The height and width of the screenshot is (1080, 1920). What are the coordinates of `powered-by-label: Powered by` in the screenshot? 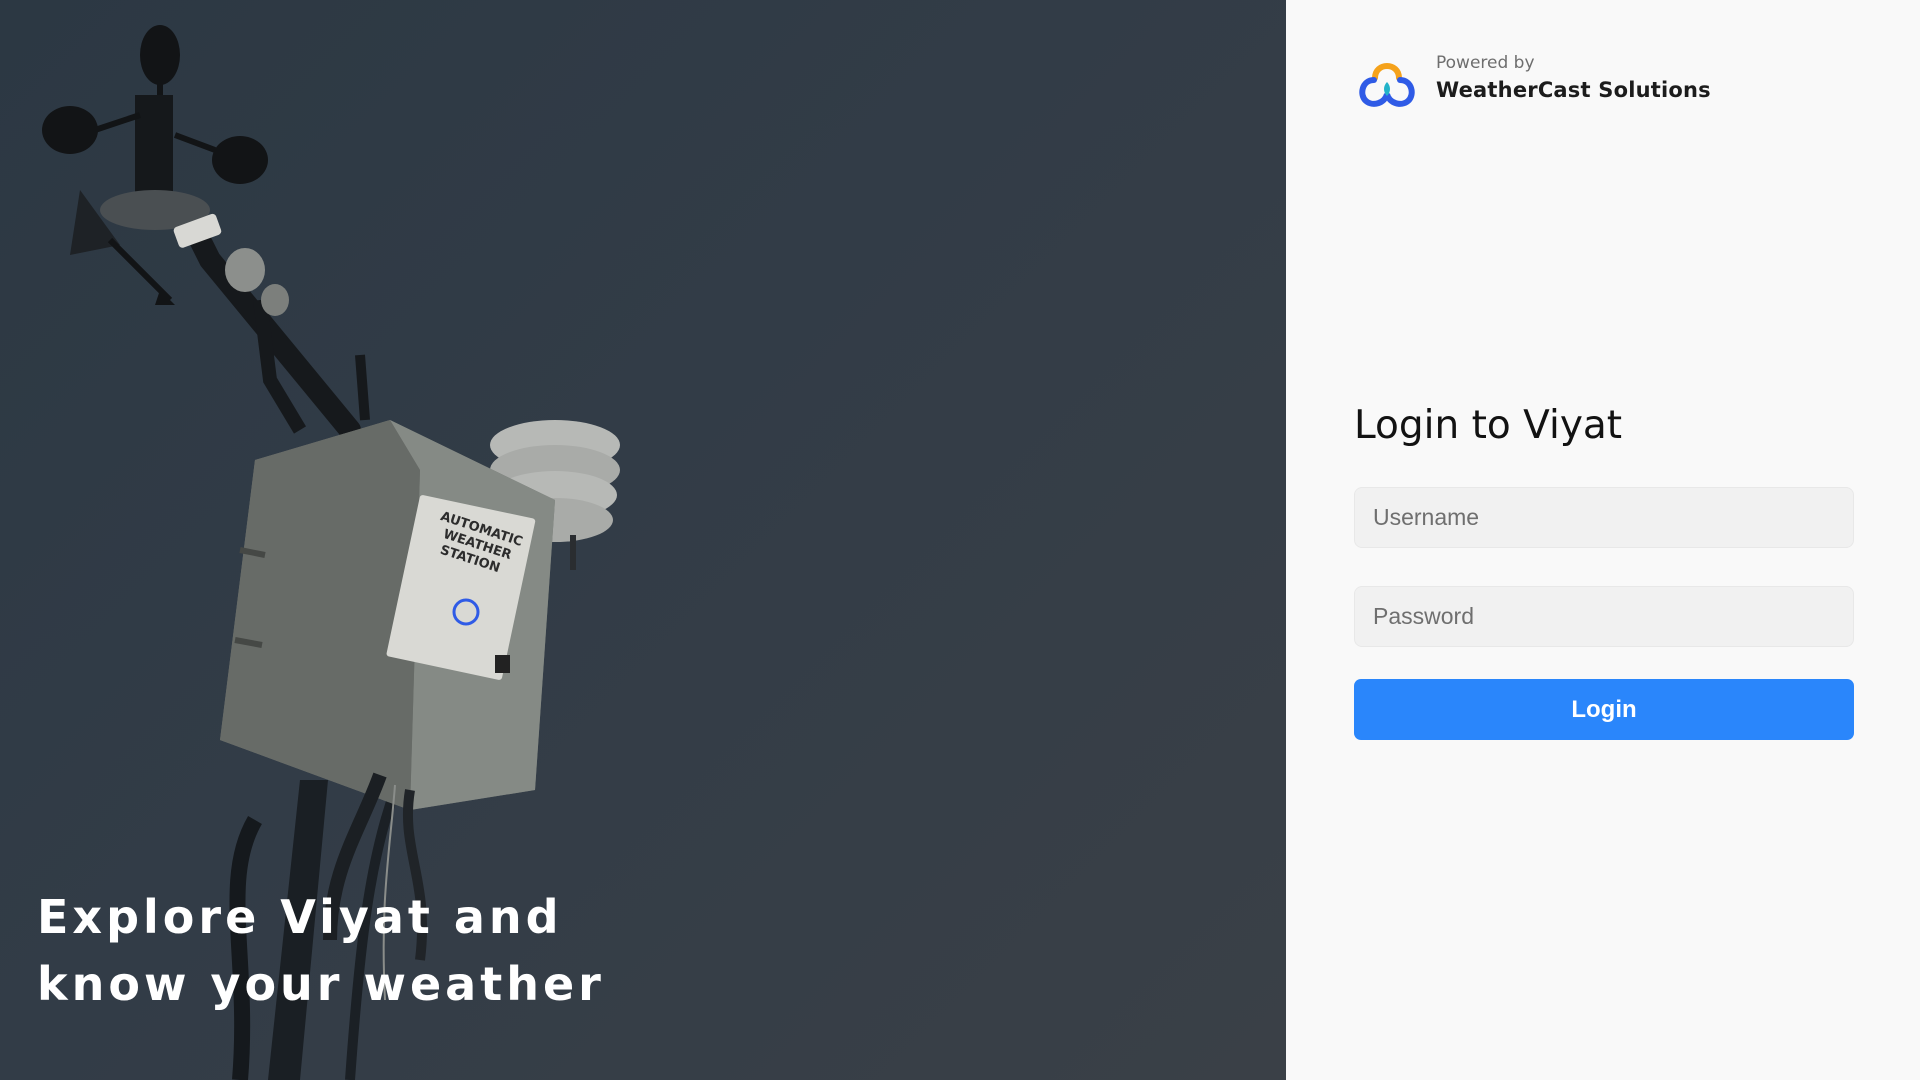 It's located at (1485, 63).